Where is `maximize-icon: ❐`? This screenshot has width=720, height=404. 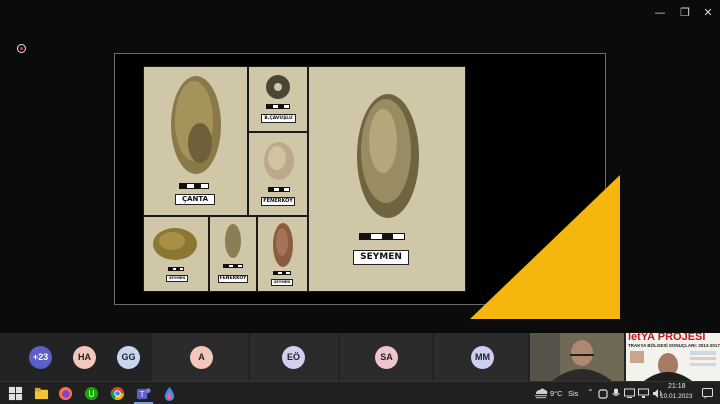 maximize-icon: ❐ is located at coordinates (685, 12).